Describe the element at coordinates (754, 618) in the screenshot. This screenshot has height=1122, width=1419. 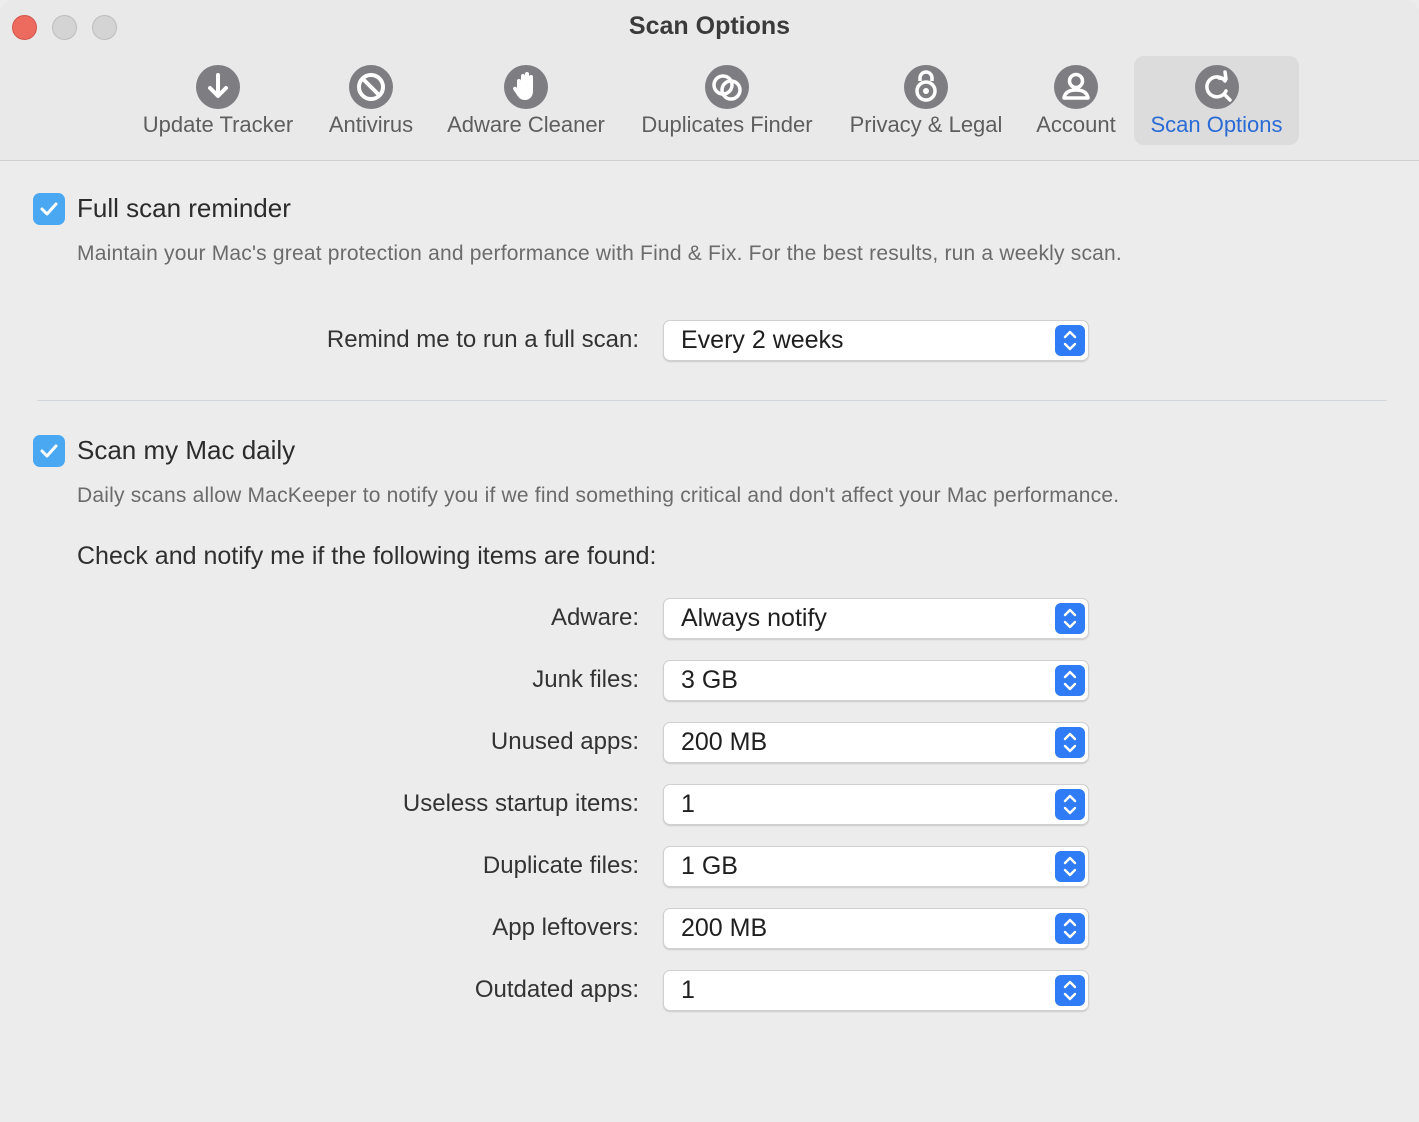
I see `select-value: Always notify` at that location.